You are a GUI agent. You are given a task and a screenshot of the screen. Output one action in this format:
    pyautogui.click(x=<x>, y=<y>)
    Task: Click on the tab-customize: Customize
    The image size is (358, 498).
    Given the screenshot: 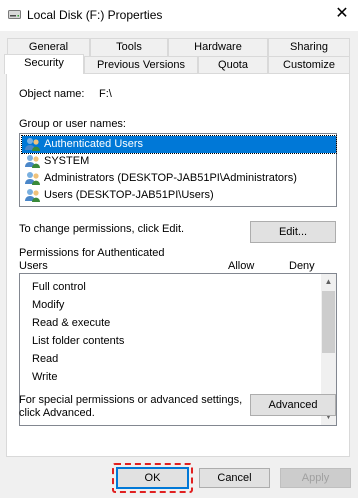 What is the action you would take?
    pyautogui.click(x=309, y=65)
    